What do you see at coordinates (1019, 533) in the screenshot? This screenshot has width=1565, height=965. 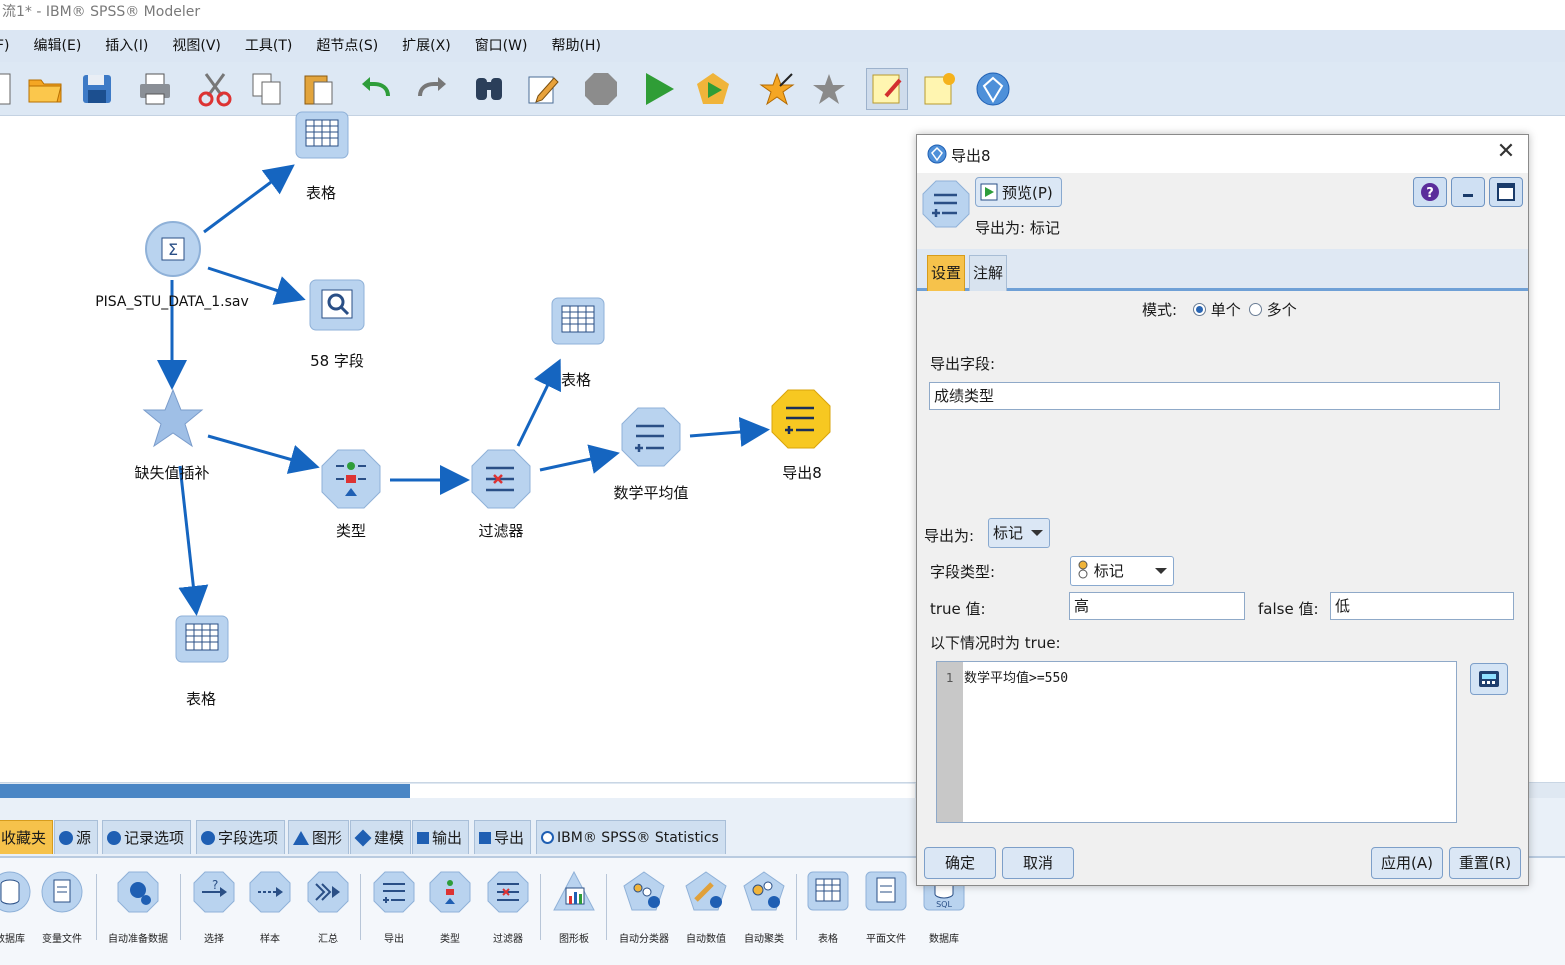 I see `export-as-dropdown: 标记` at bounding box center [1019, 533].